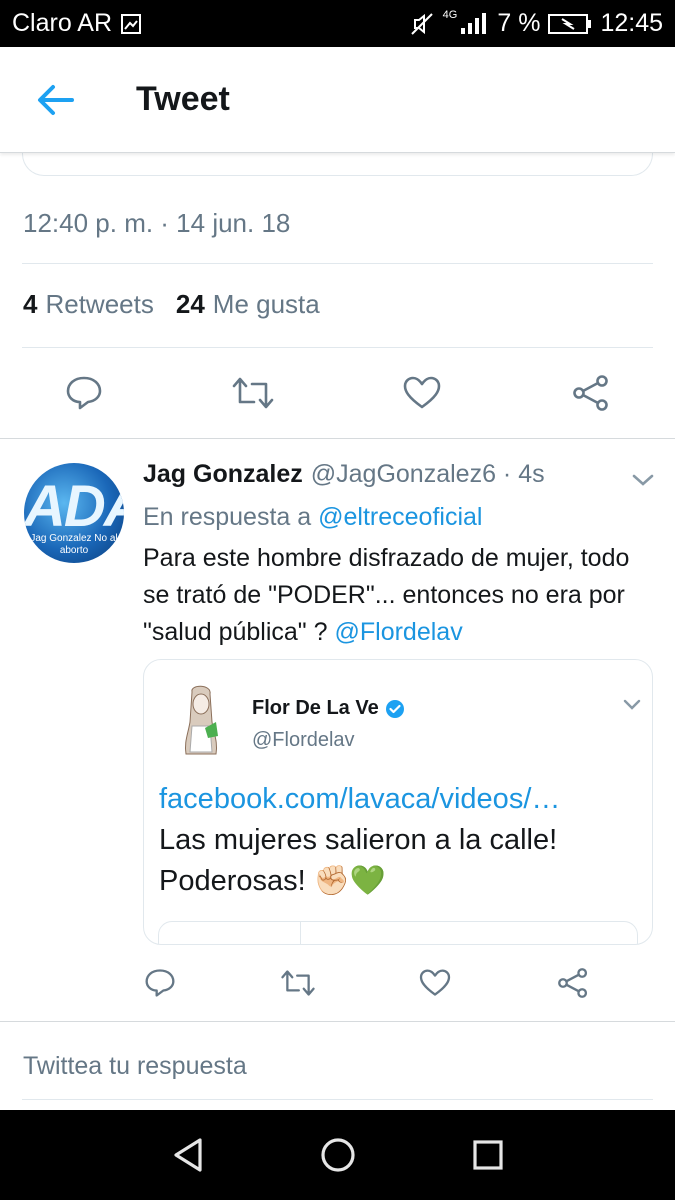  Describe the element at coordinates (422, 24) in the screenshot. I see `mute-icon` at that location.